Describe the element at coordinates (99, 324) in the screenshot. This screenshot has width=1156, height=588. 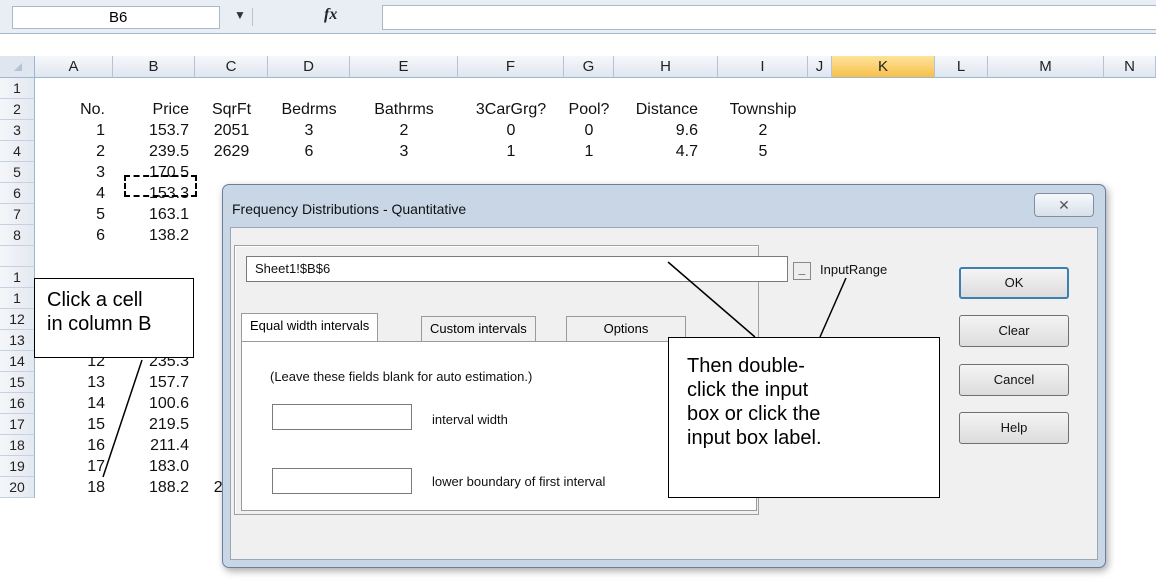
I see `callout-line: in column B` at that location.